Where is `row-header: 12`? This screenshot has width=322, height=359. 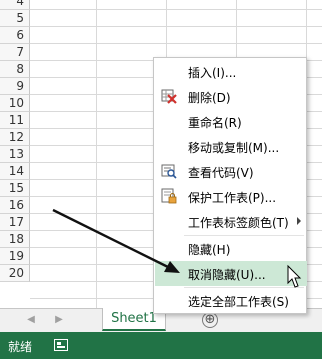
row-header: 12 is located at coordinates (15, 137).